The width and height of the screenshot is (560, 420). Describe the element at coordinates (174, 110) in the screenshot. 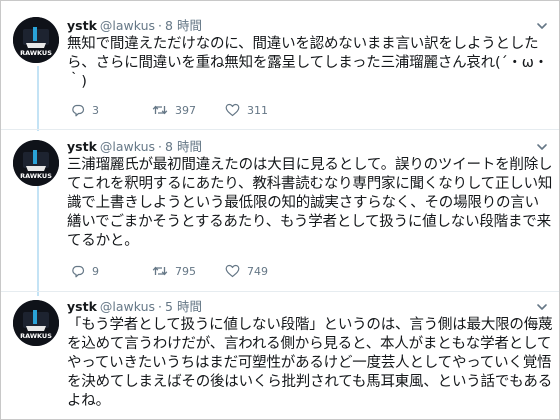

I see `retweet-button: 397` at that location.